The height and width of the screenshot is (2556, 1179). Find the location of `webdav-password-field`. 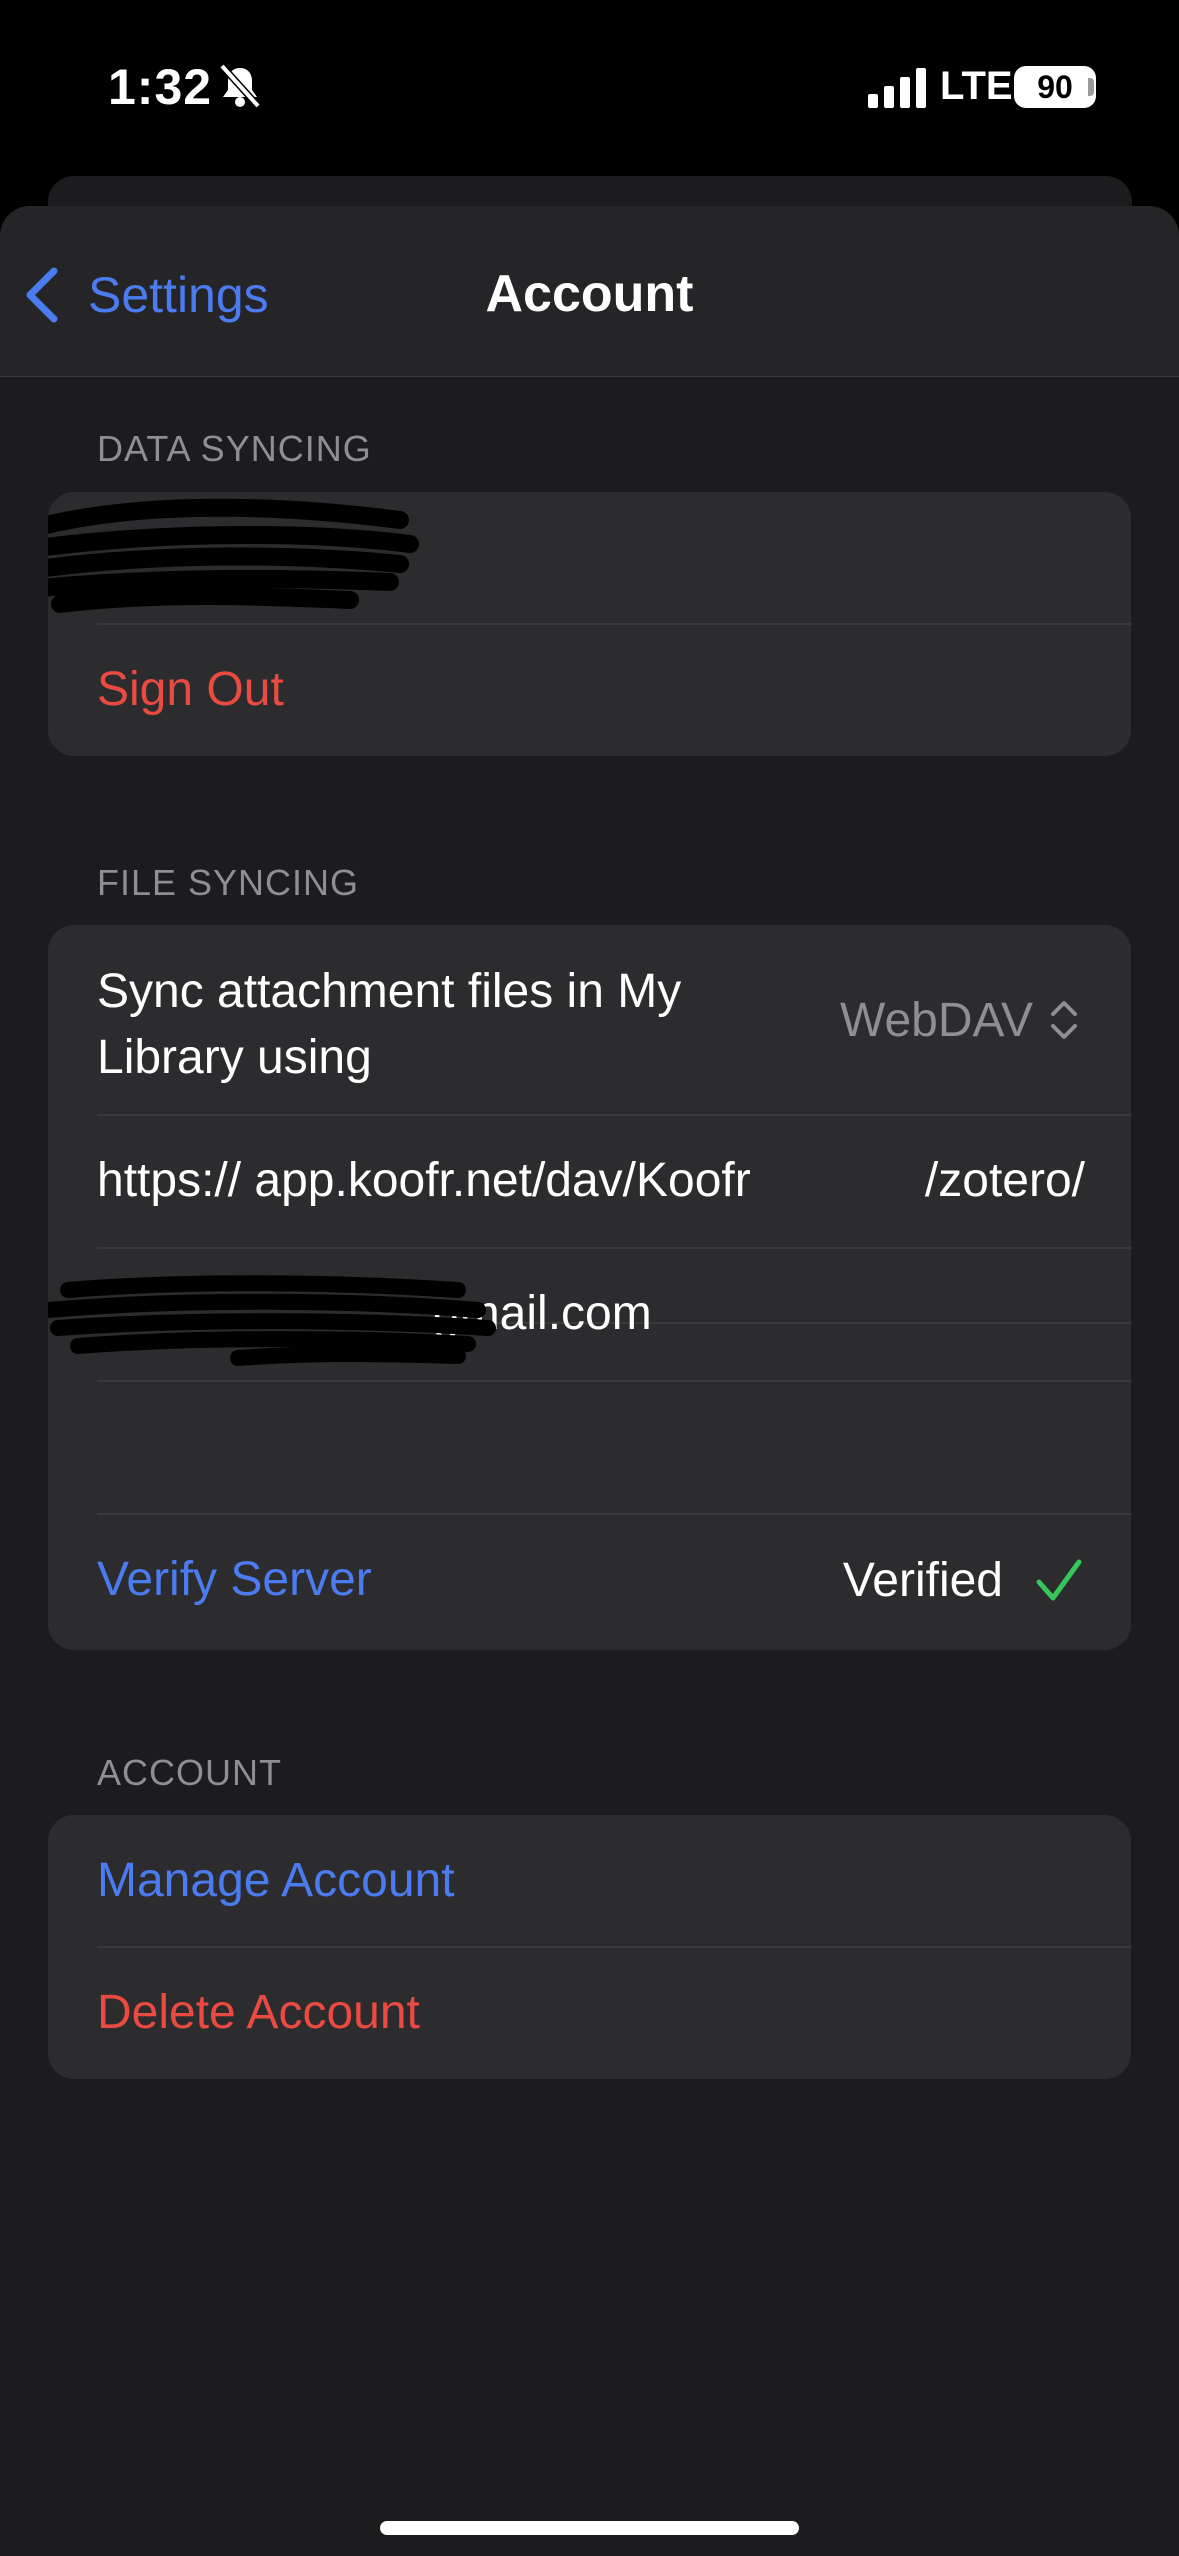

webdav-password-field is located at coordinates (589, 1447).